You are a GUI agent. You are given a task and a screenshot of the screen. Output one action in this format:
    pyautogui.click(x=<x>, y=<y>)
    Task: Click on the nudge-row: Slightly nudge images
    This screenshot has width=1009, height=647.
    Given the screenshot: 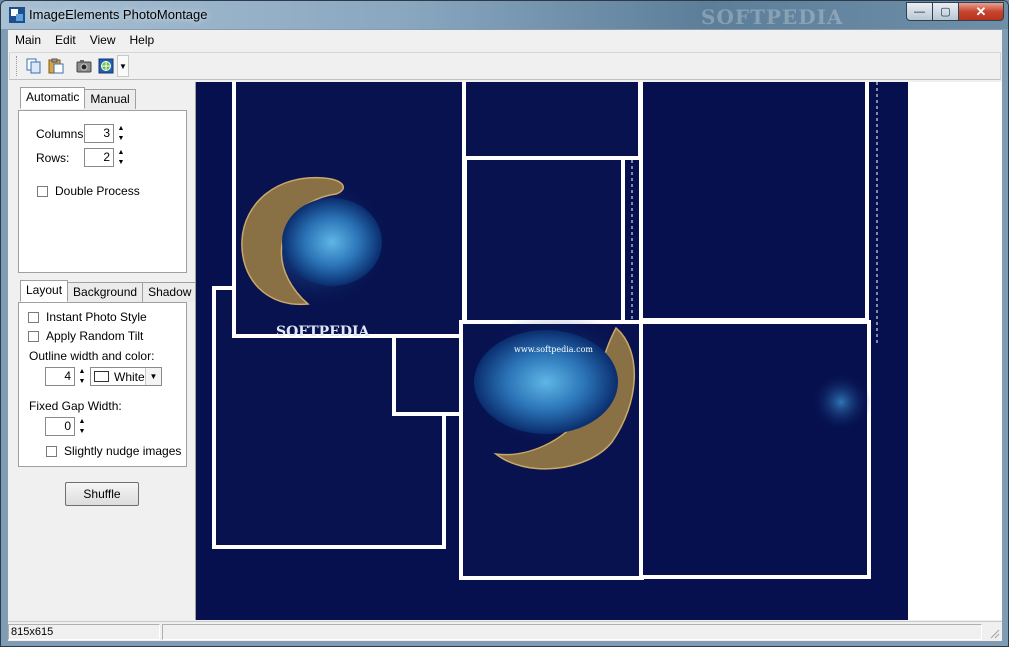 What is the action you would take?
    pyautogui.click(x=113, y=451)
    